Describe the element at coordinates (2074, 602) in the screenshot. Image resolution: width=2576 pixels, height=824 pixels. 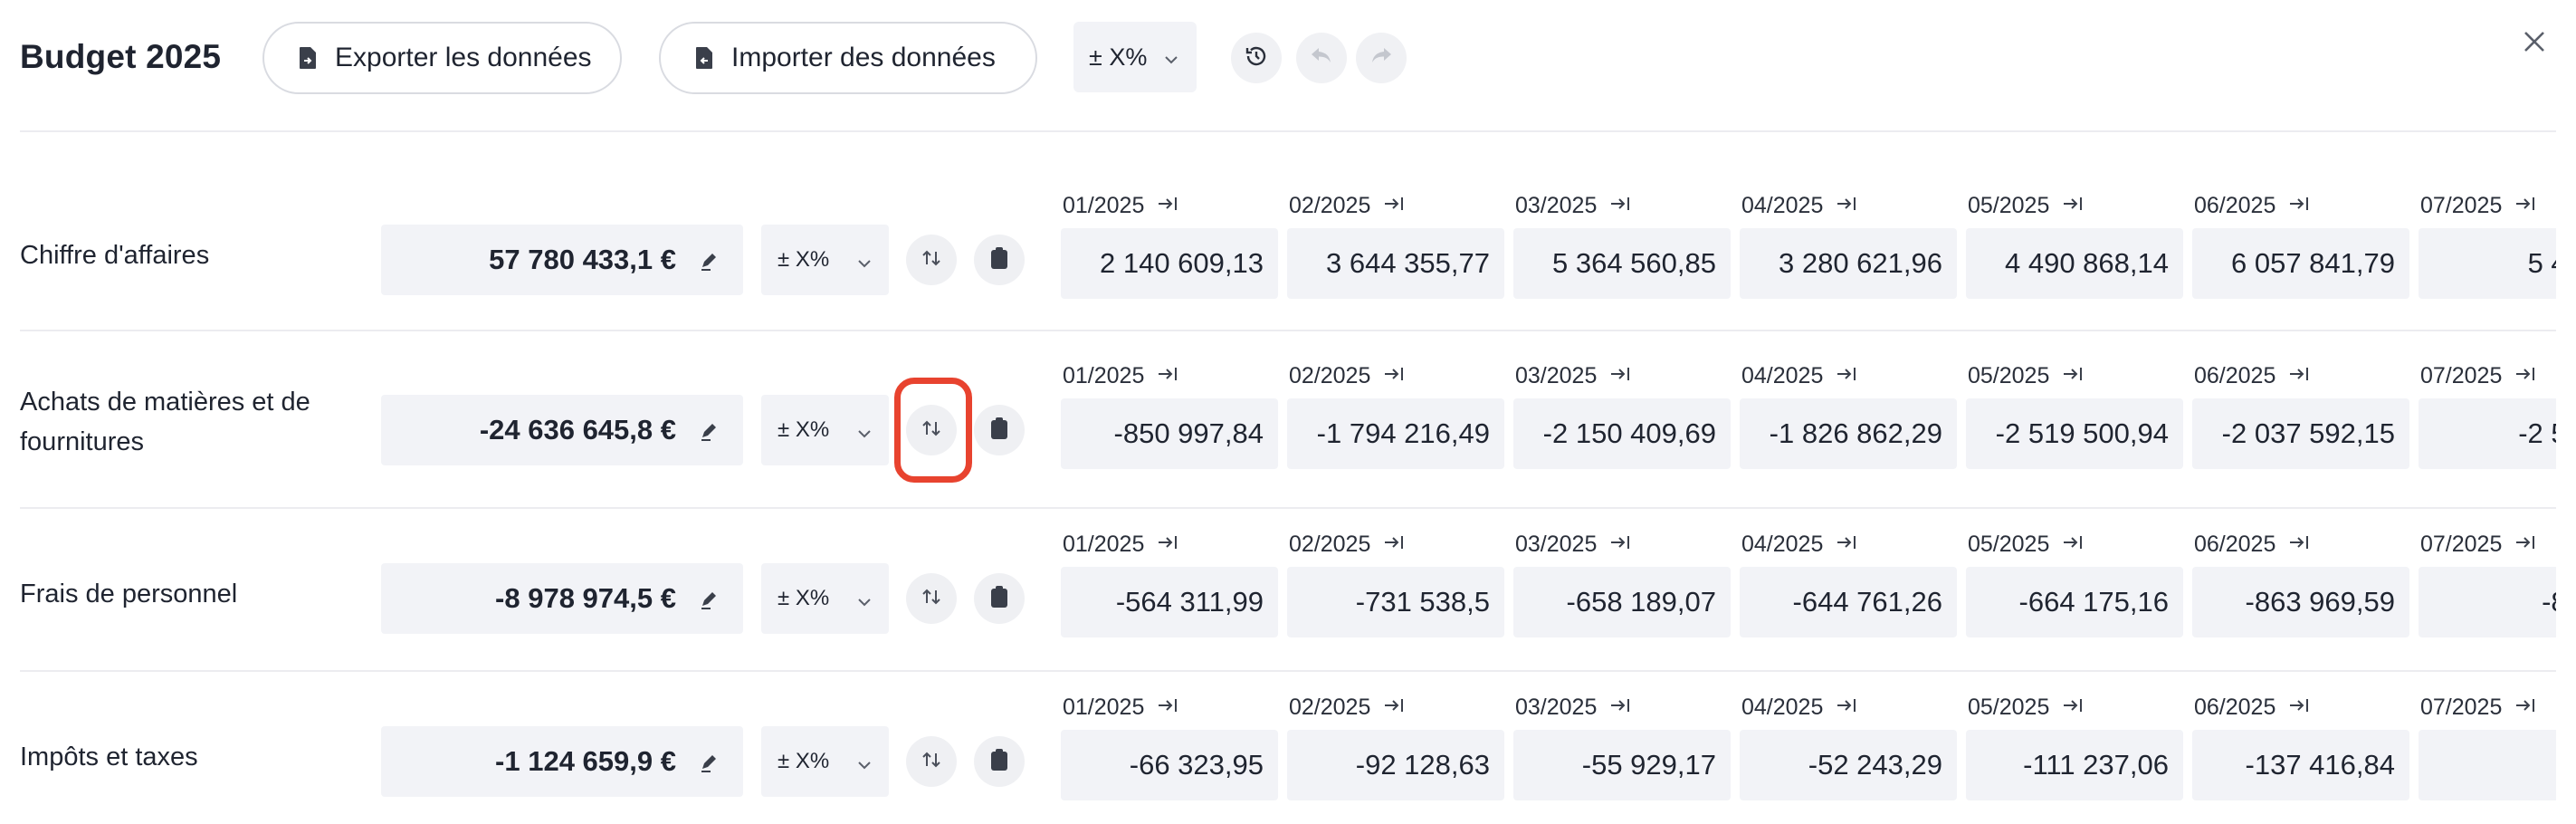
I see `month-value-field: -664 175,16` at that location.